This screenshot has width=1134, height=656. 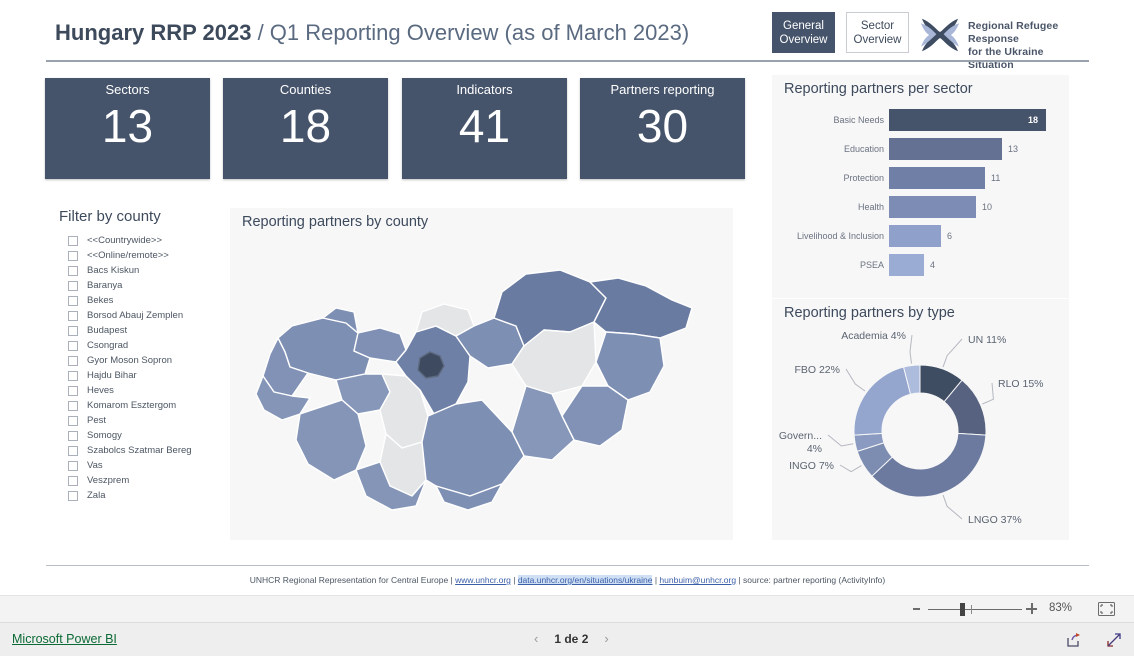 I want to click on share-icon, so click(x=1074, y=640).